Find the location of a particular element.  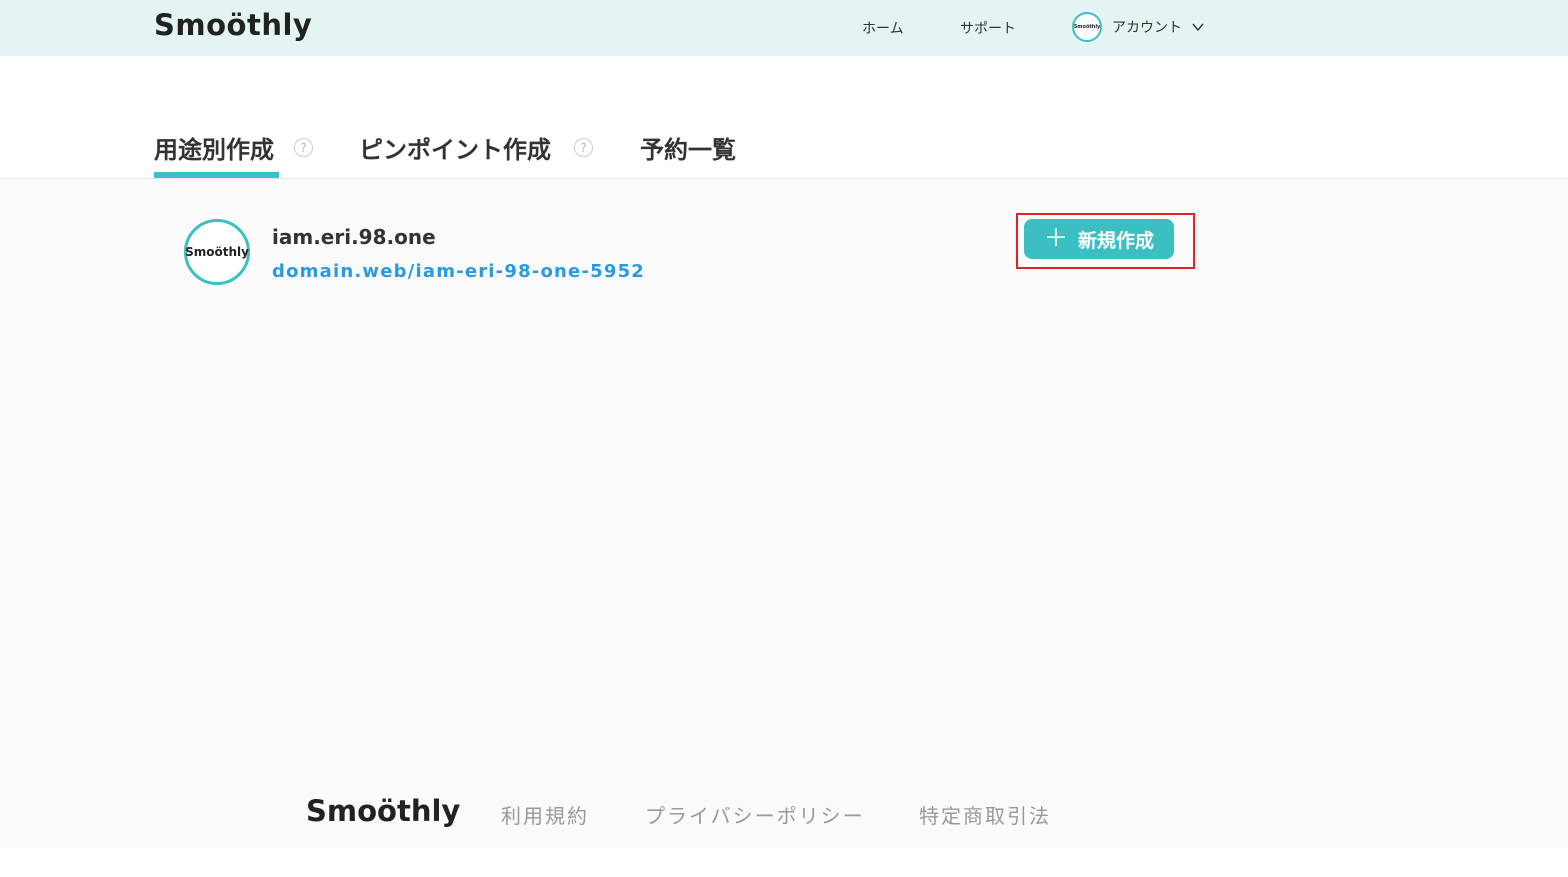

new-create-label: 新規作成 is located at coordinates (1115, 241).